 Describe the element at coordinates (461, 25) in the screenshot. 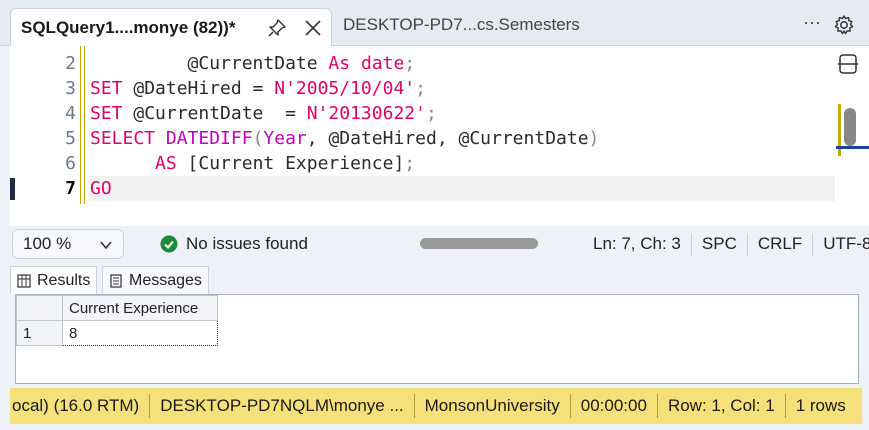

I see `tab-semesters: DESKTOP-PD7...cs.Semesters` at that location.